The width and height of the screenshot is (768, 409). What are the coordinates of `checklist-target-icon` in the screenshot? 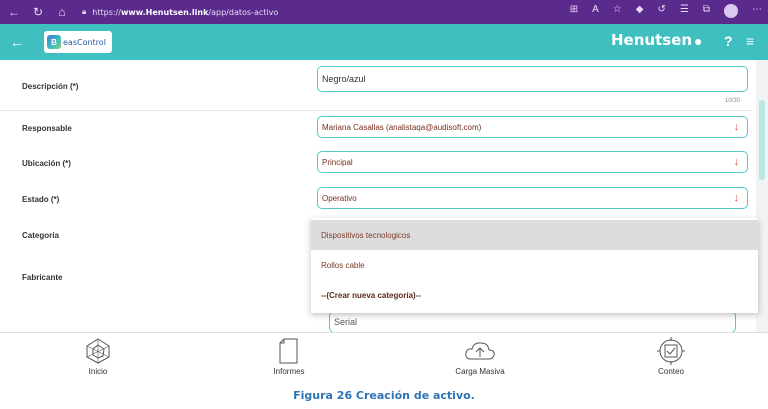 It's located at (671, 351).